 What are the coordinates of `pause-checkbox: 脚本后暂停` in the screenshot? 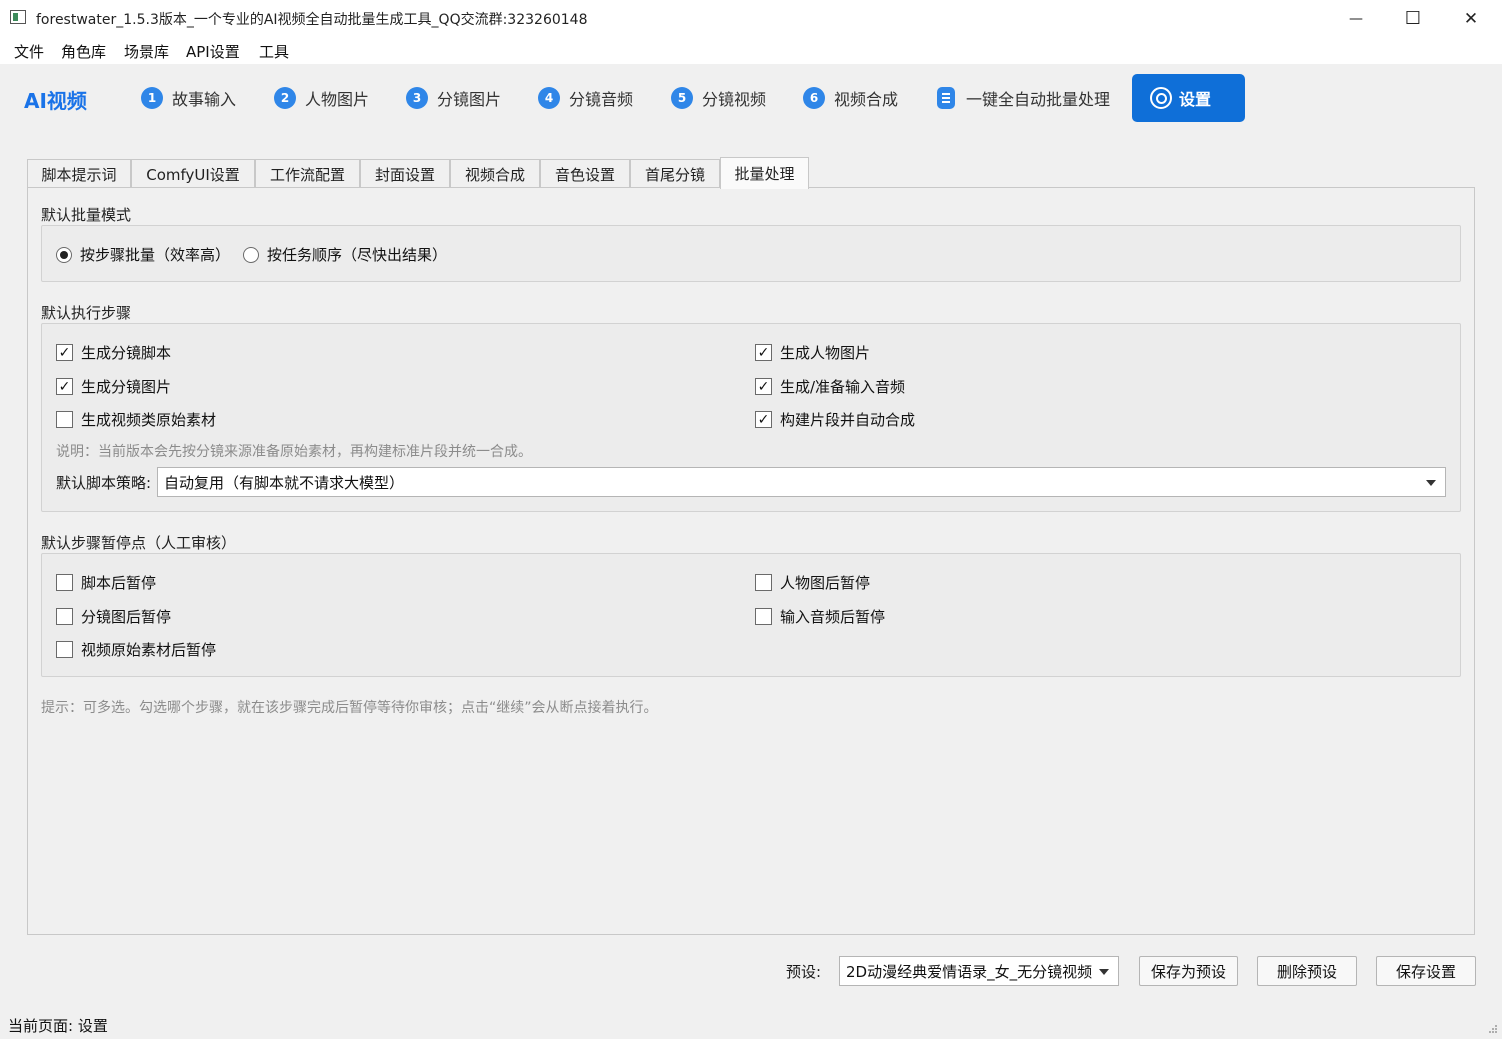 It's located at (106, 582).